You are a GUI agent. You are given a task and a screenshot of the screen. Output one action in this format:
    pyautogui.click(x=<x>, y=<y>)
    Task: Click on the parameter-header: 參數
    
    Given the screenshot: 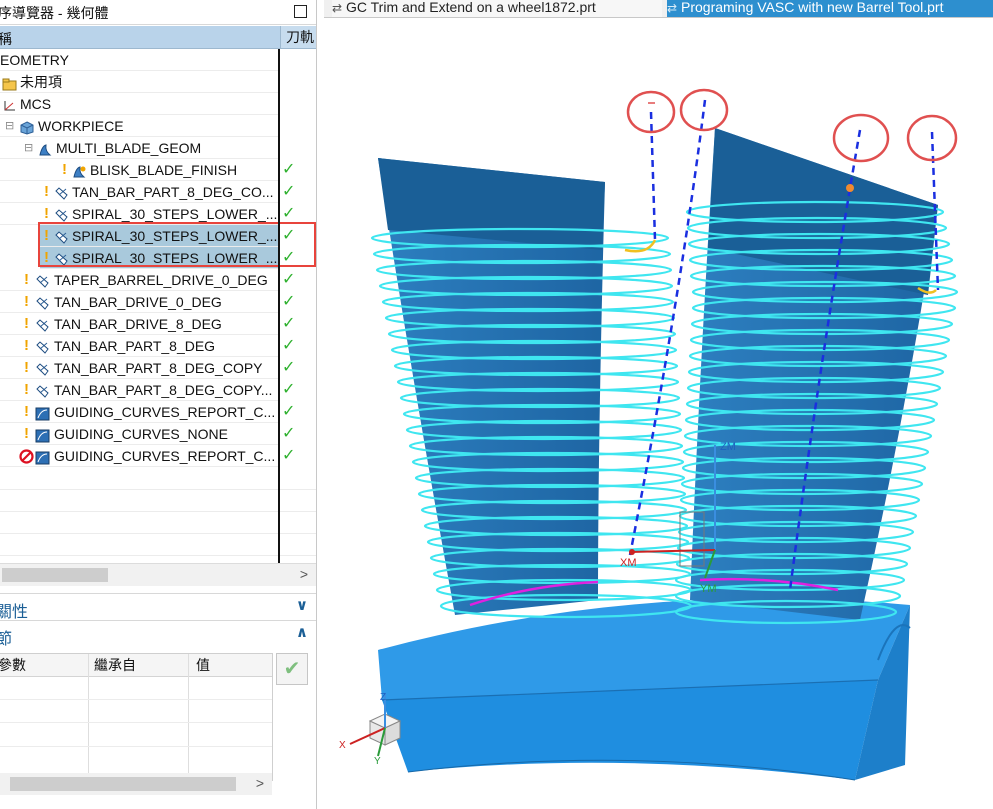 What is the action you would take?
    pyautogui.click(x=44, y=665)
    